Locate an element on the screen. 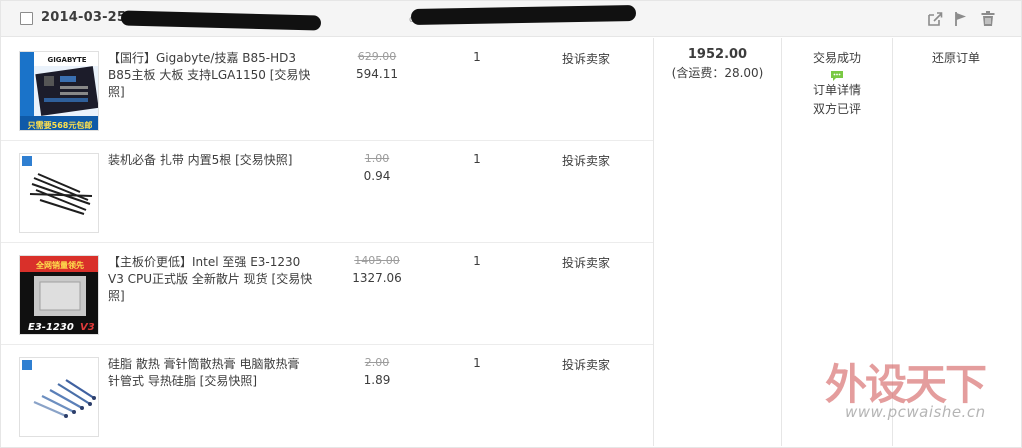 The width and height of the screenshot is (1022, 448). trade-status: 交易成功 is located at coordinates (836, 58).